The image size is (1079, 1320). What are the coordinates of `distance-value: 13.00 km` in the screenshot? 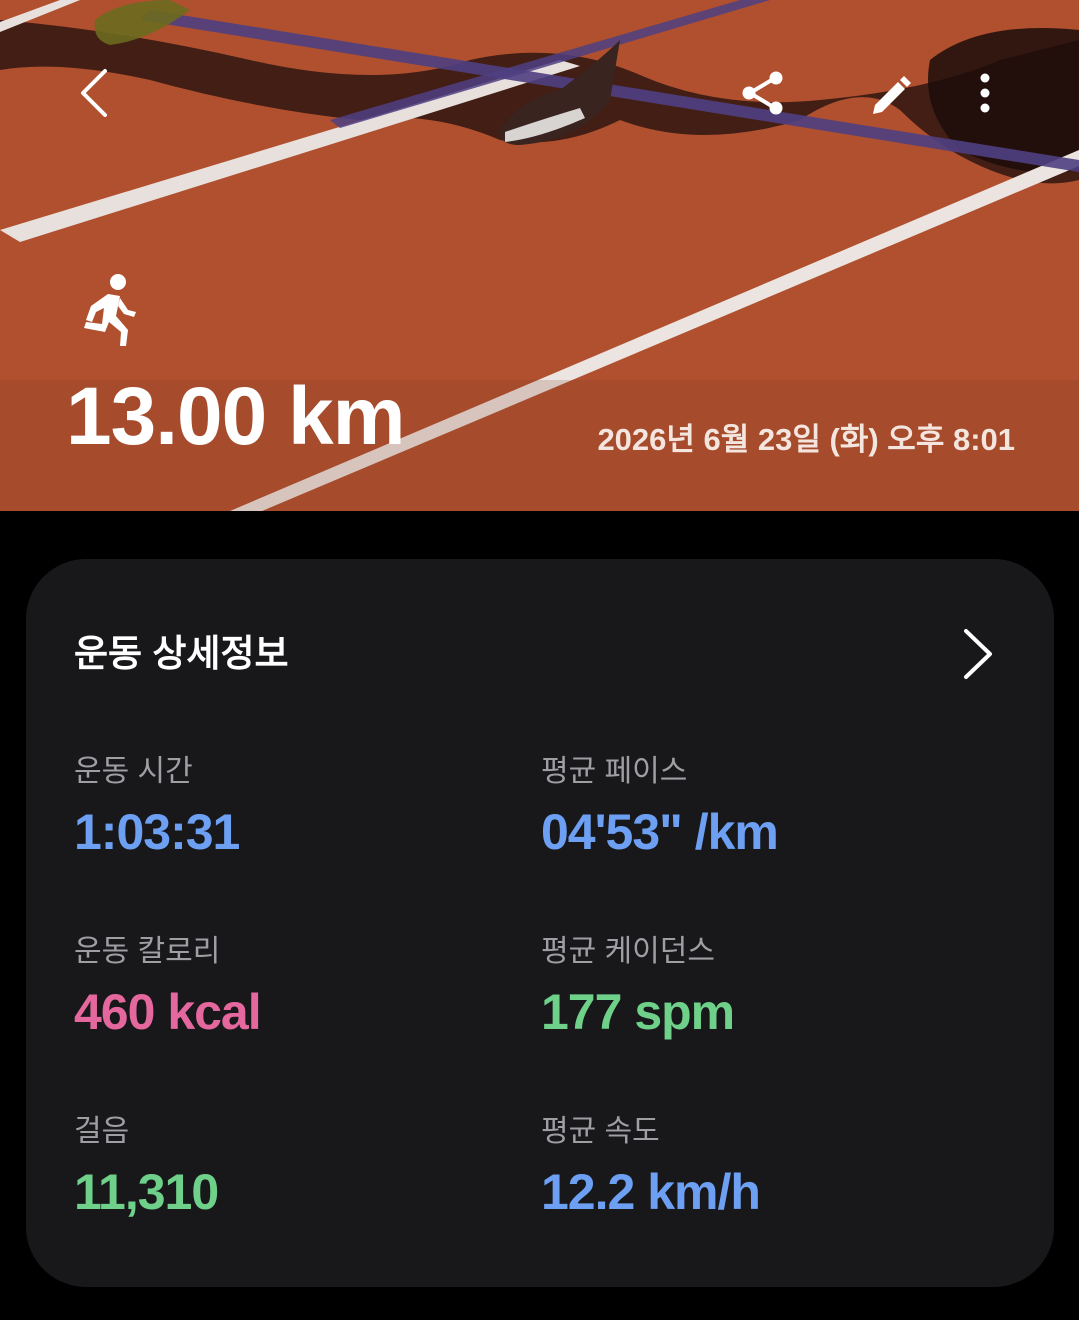 It's located at (235, 416).